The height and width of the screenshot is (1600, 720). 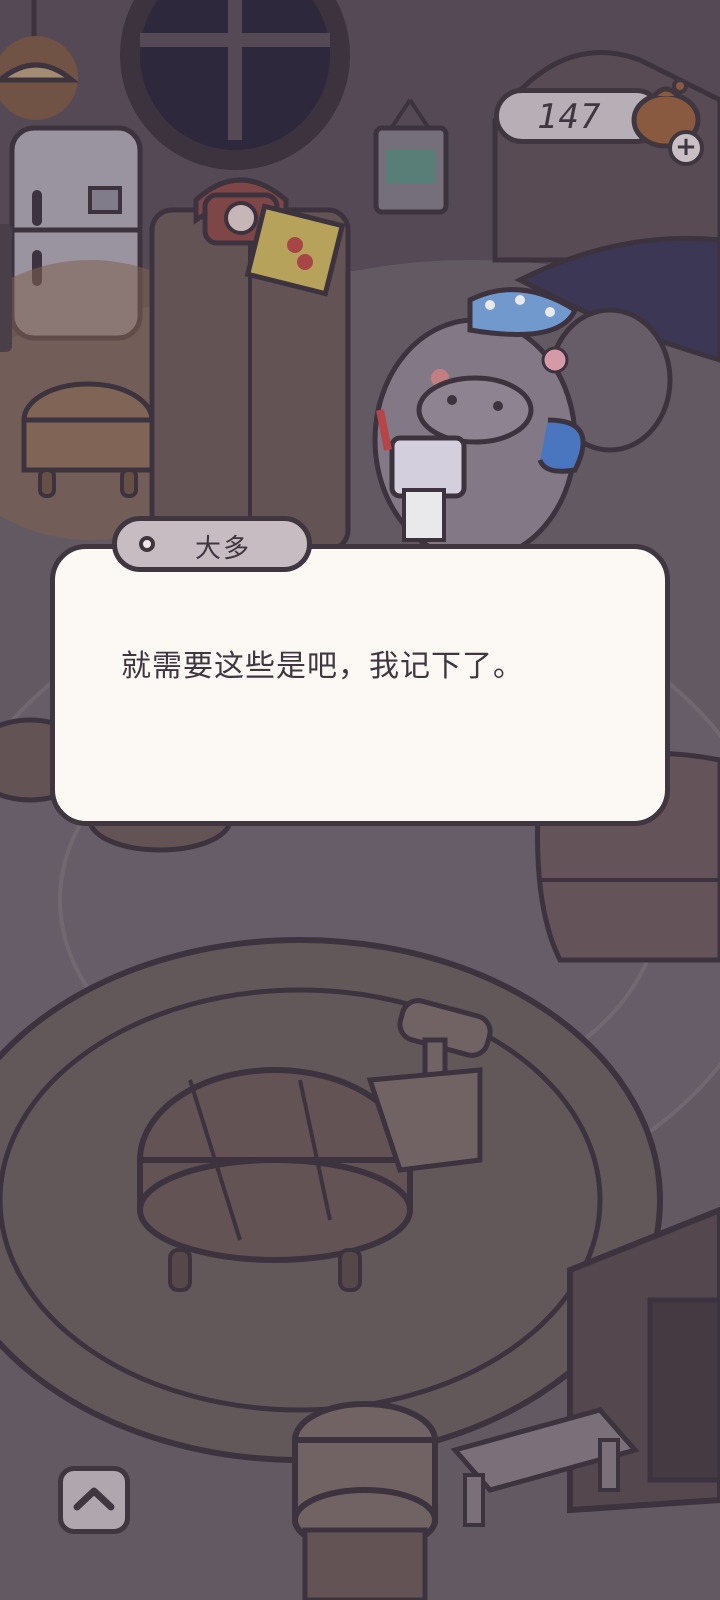 What do you see at coordinates (147, 544) in the screenshot?
I see `speaker-dot-icon` at bounding box center [147, 544].